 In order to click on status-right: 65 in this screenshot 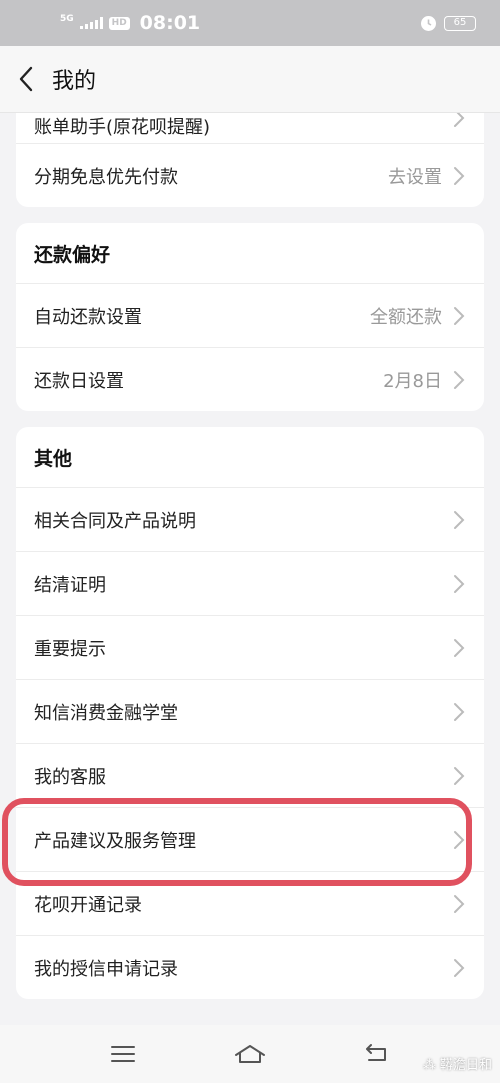, I will do `click(448, 23)`.